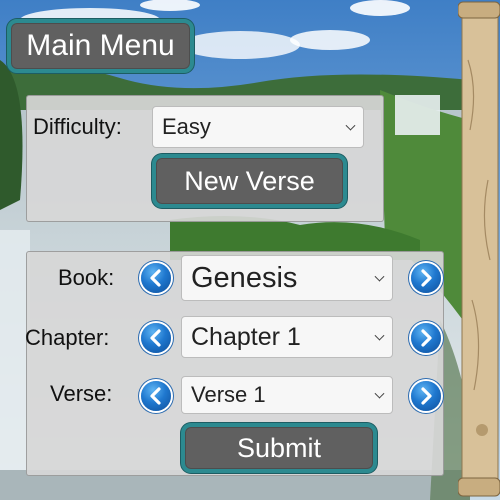 The image size is (500, 500). I want to click on book-label: Book:, so click(86, 277).